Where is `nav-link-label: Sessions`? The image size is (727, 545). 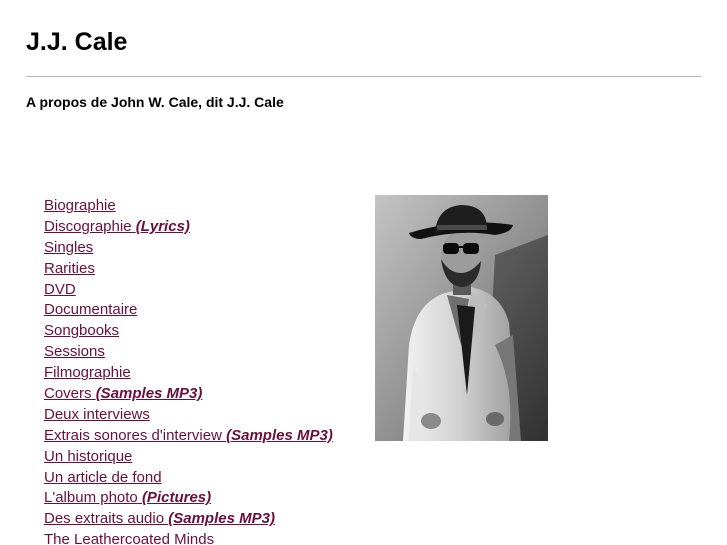
nav-link-label: Sessions is located at coordinates (74, 352).